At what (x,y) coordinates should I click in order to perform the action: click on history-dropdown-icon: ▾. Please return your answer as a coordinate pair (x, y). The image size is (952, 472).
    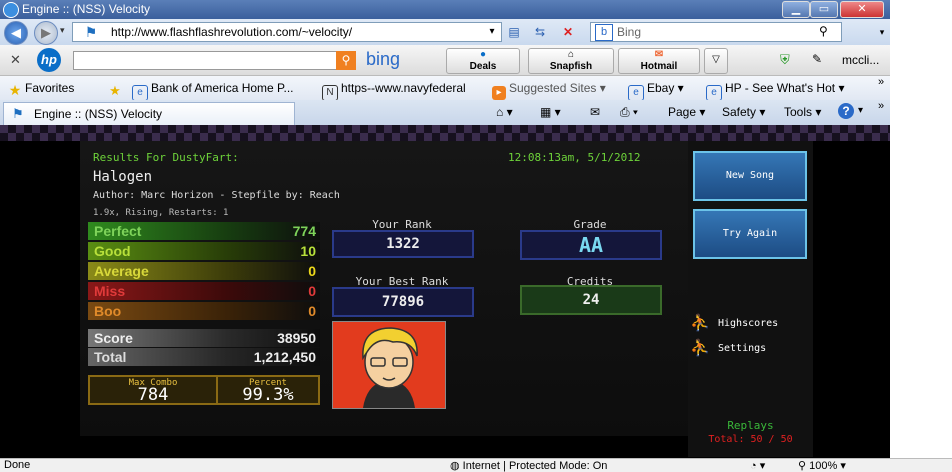
    Looking at the image, I should click on (62, 30).